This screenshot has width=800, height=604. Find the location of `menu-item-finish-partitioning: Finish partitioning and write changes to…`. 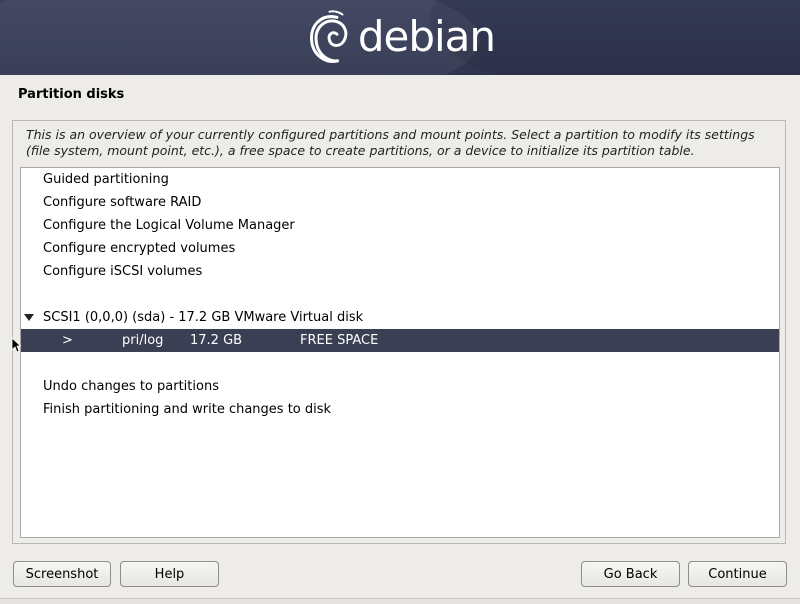

menu-item-finish-partitioning: Finish partitioning and write changes to… is located at coordinates (400, 409).